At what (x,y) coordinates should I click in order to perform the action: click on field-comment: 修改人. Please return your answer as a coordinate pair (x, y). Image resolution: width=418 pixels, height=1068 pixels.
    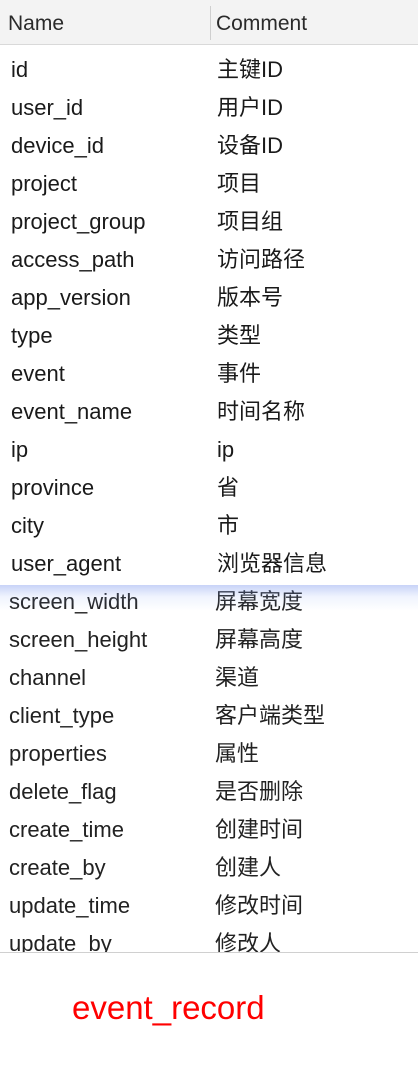
    Looking at the image, I should click on (248, 941).